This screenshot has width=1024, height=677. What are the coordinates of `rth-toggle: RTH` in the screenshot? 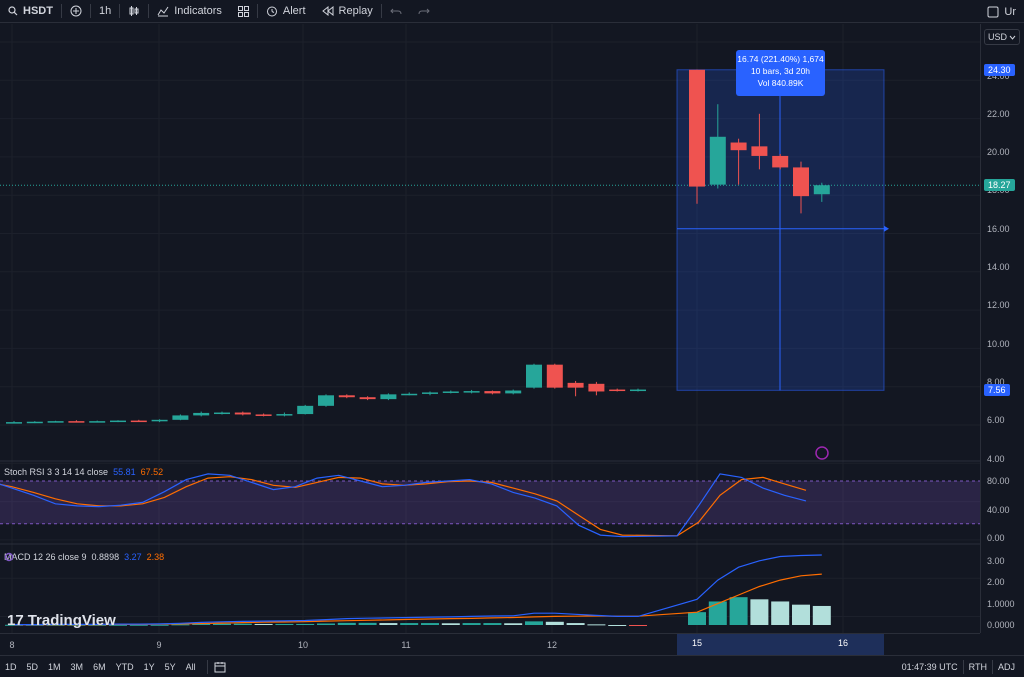 It's located at (978, 667).